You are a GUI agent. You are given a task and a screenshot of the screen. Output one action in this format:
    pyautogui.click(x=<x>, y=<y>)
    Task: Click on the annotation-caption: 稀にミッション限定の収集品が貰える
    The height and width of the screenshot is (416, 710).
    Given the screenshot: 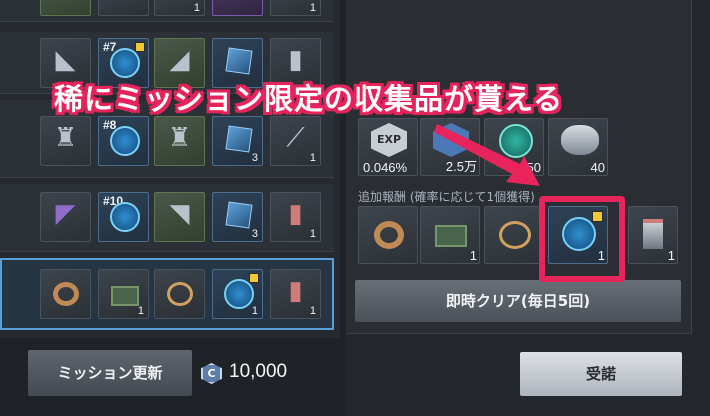 What is the action you would take?
    pyautogui.click(x=309, y=99)
    